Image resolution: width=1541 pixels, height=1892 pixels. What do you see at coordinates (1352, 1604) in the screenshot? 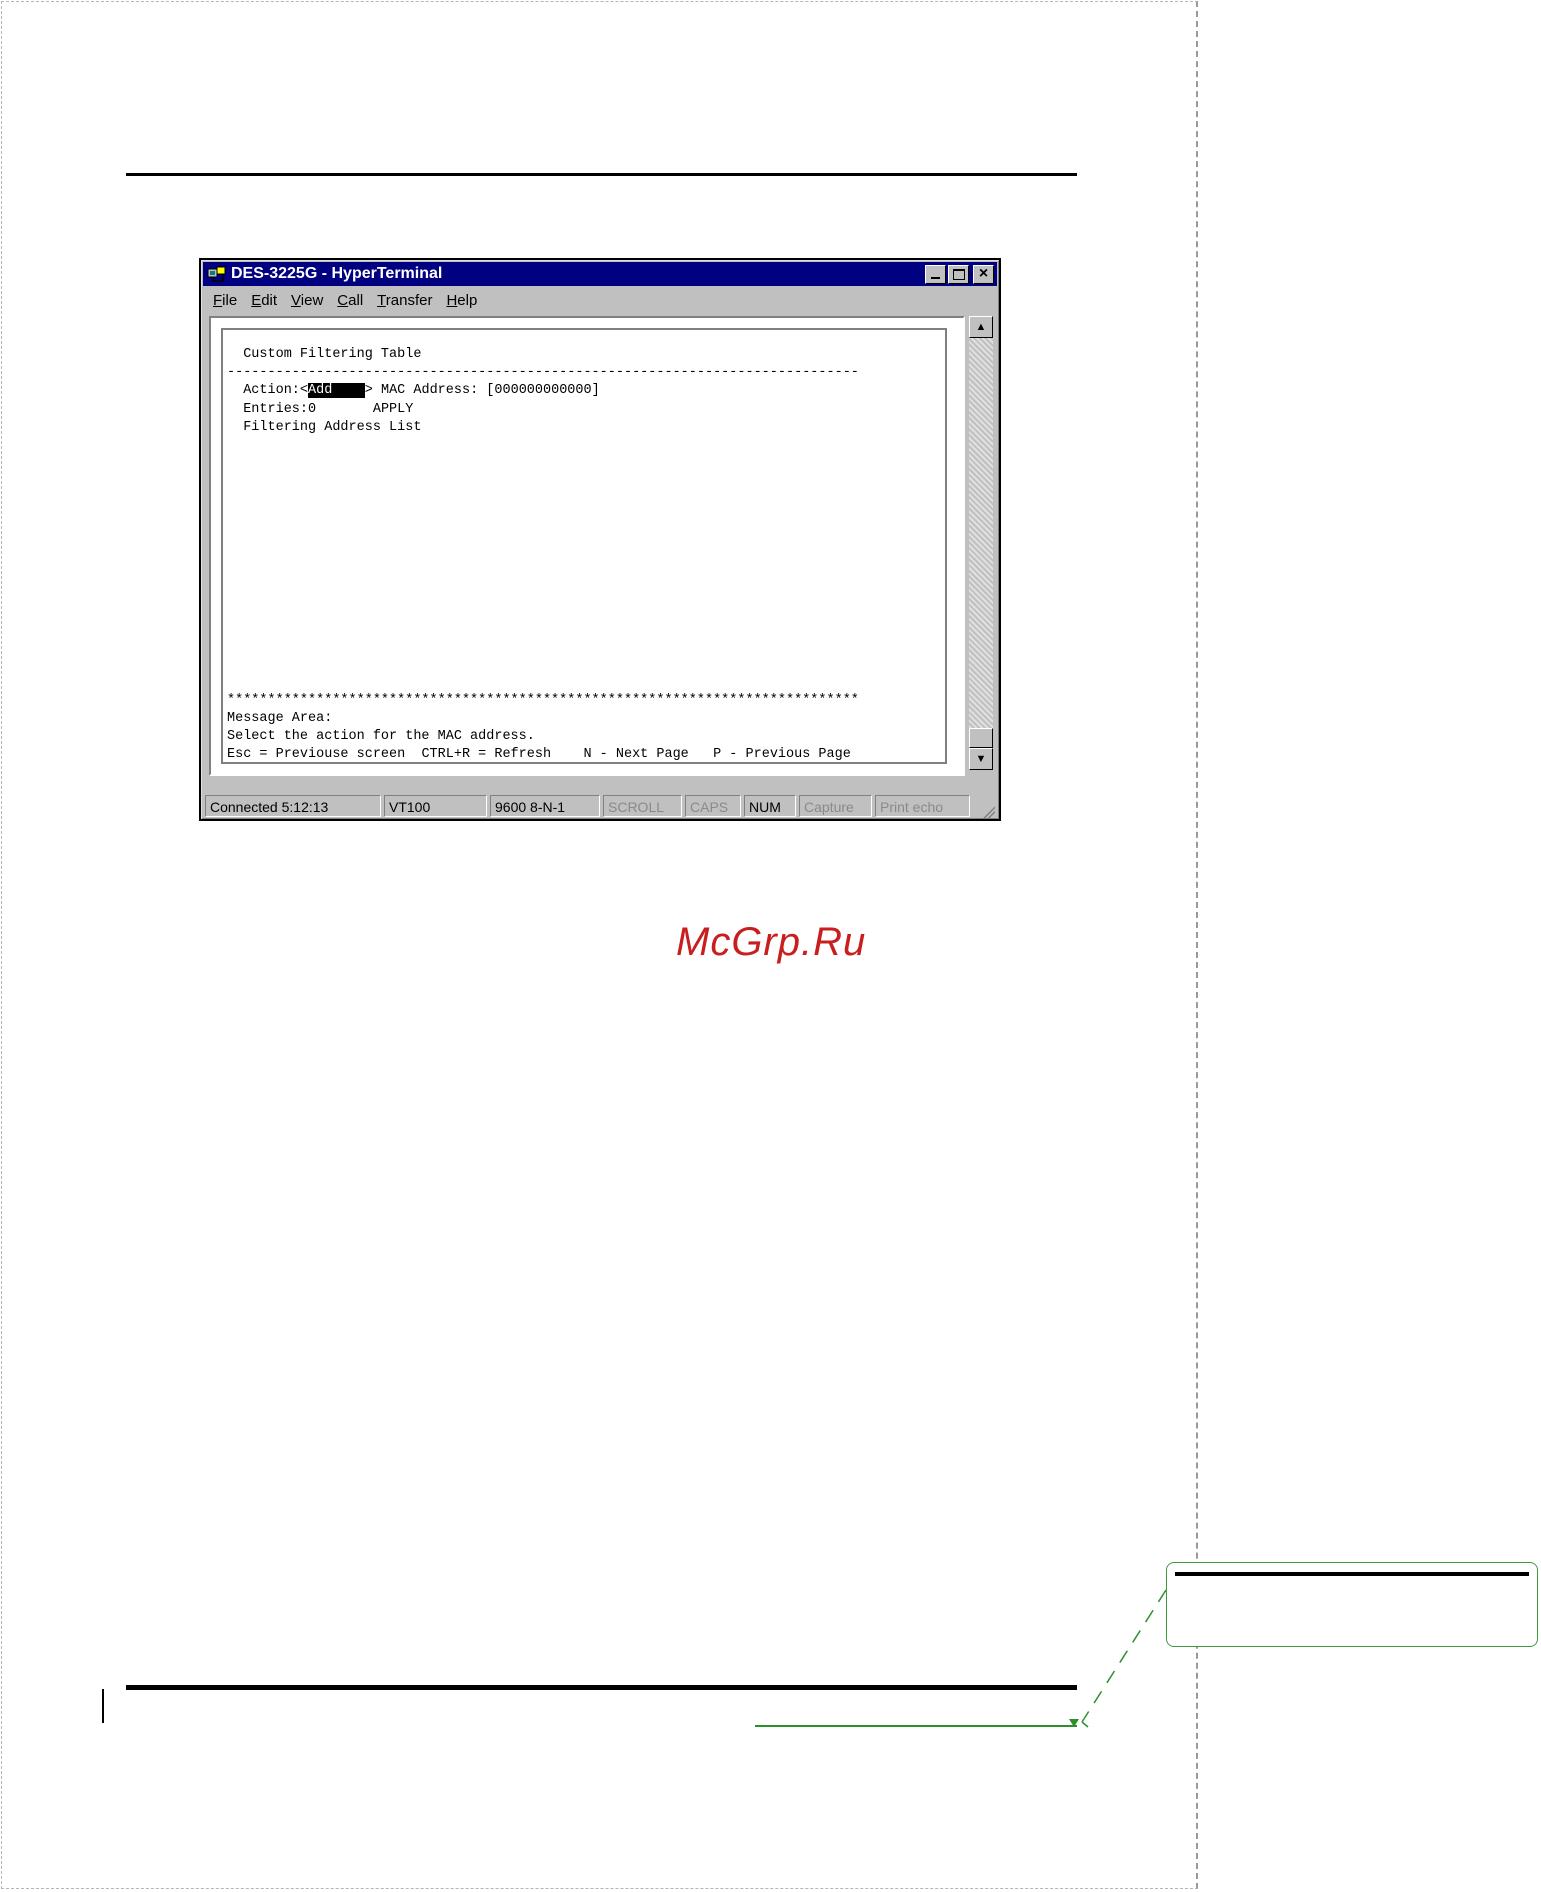
I see `comment-balloon` at bounding box center [1352, 1604].